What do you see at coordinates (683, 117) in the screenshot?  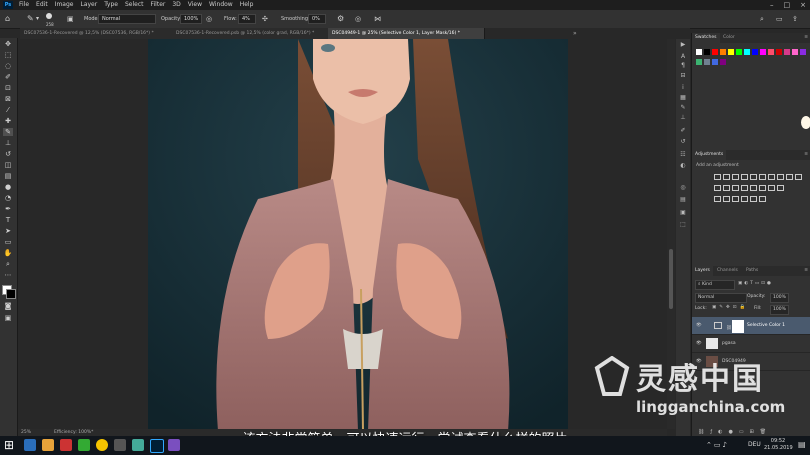 I see `clone-source-icon: ⊥` at bounding box center [683, 117].